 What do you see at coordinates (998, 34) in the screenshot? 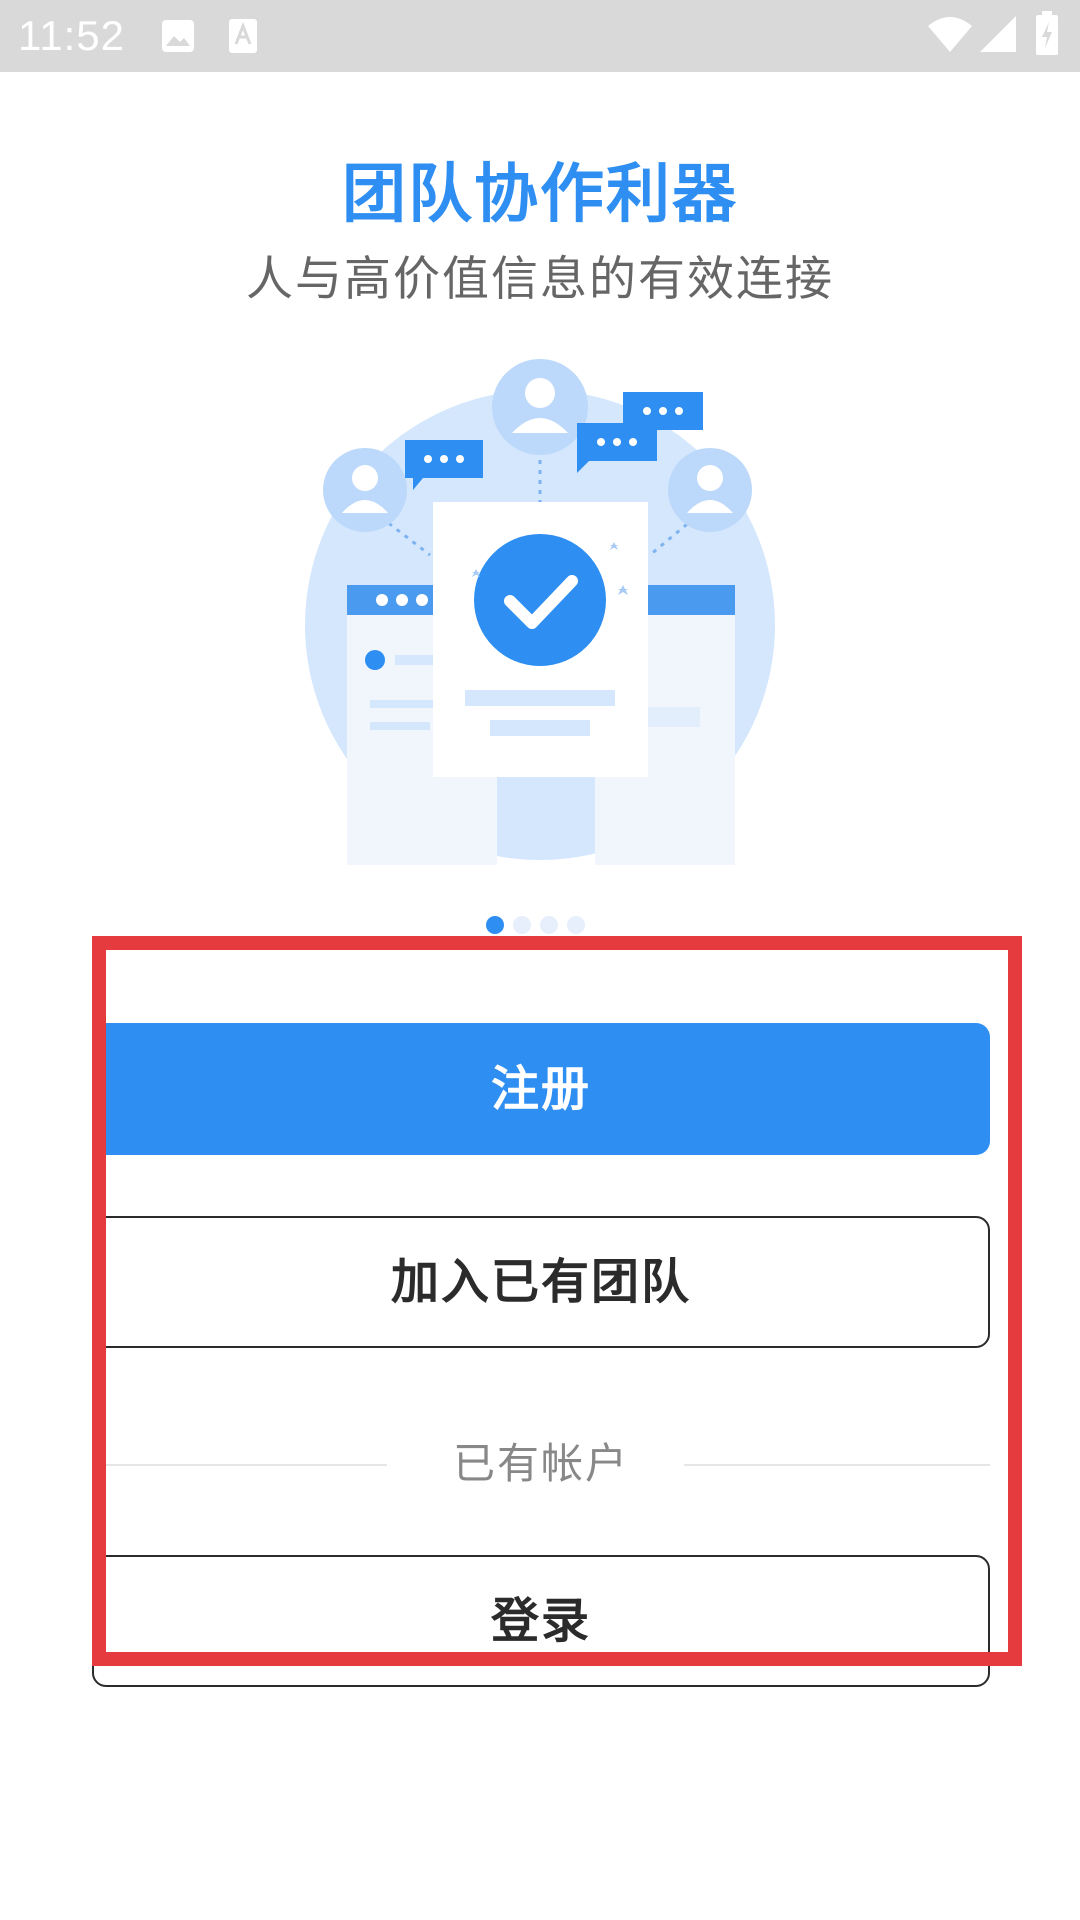
I see `cell-signal-icon` at bounding box center [998, 34].